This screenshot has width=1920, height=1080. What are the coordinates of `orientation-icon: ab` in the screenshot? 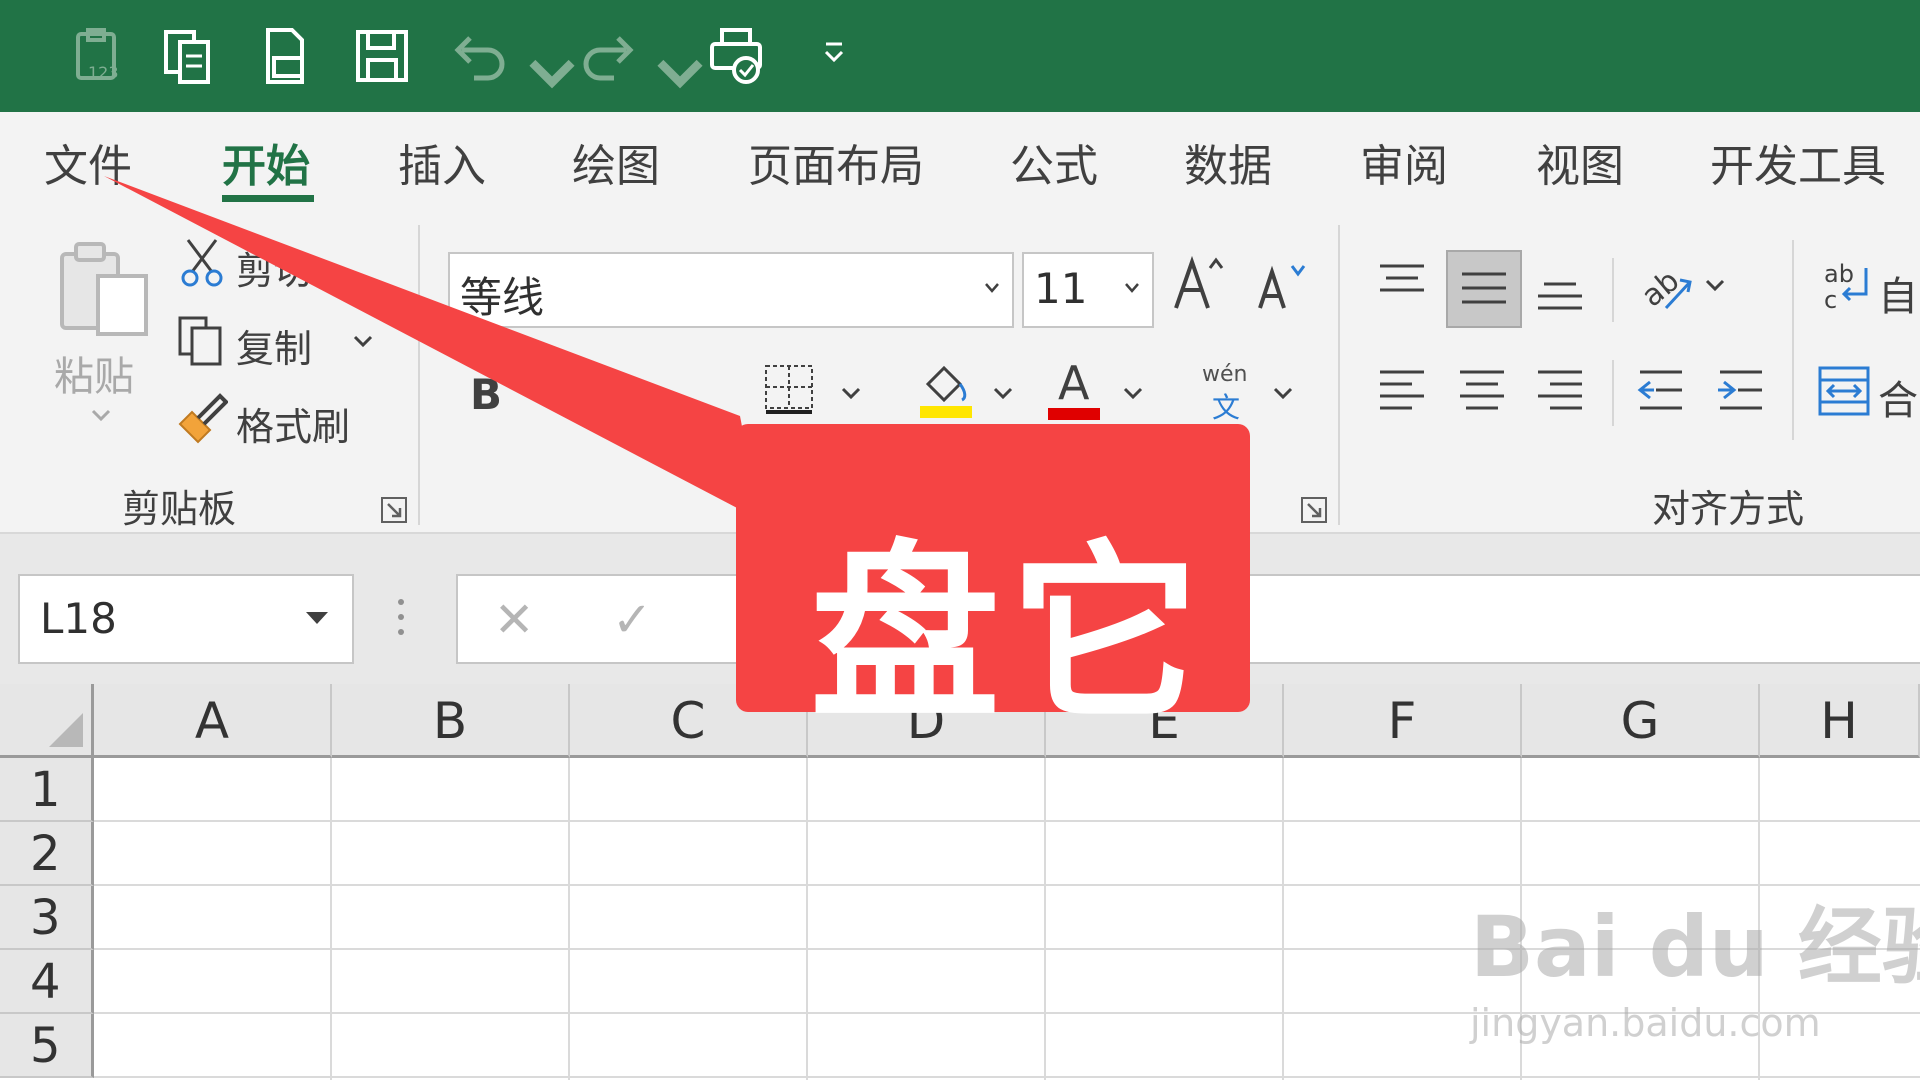 It's located at (1666, 286).